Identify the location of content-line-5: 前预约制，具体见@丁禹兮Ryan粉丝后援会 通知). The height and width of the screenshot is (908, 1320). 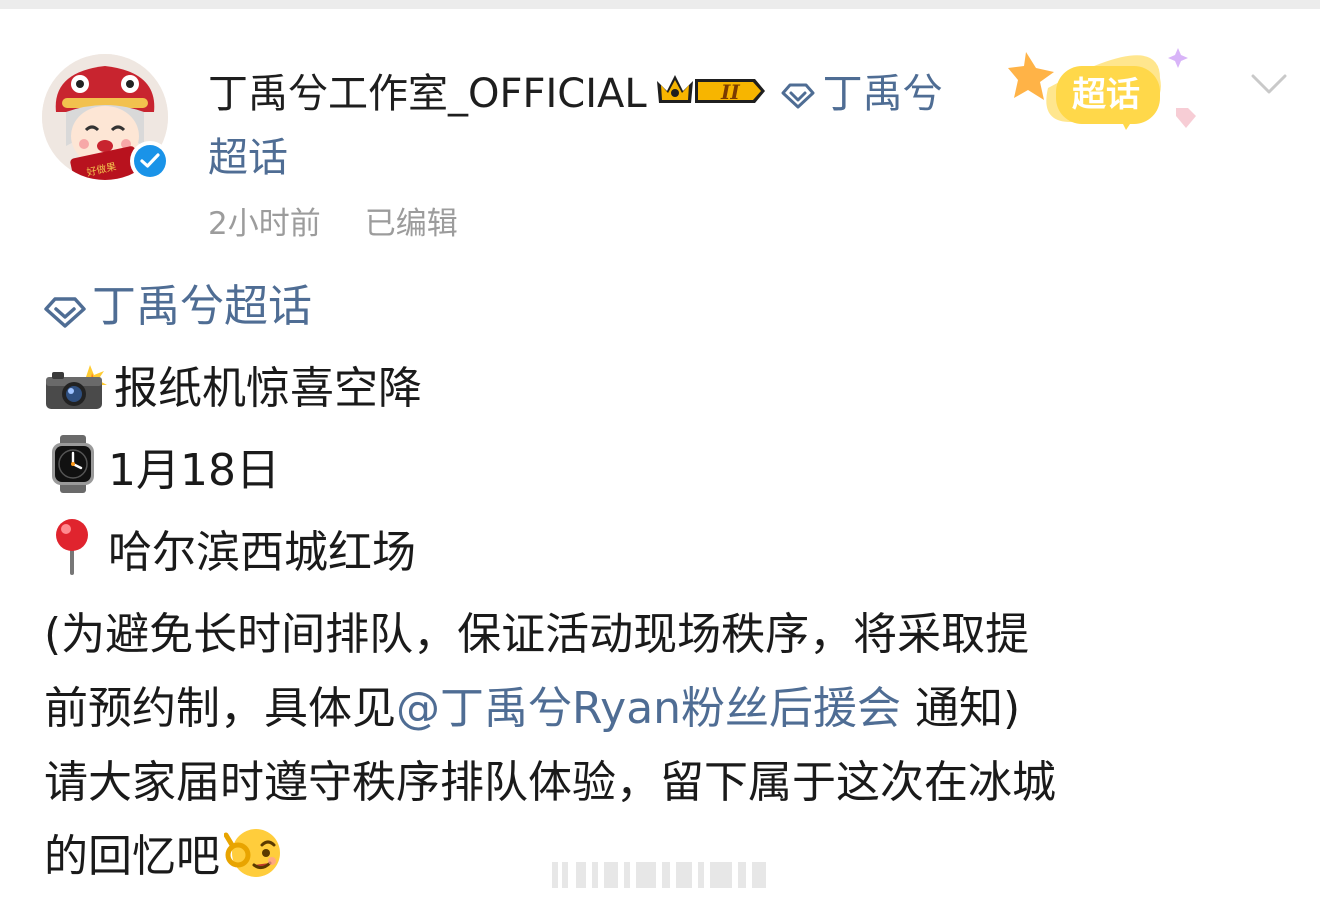
(669, 709).